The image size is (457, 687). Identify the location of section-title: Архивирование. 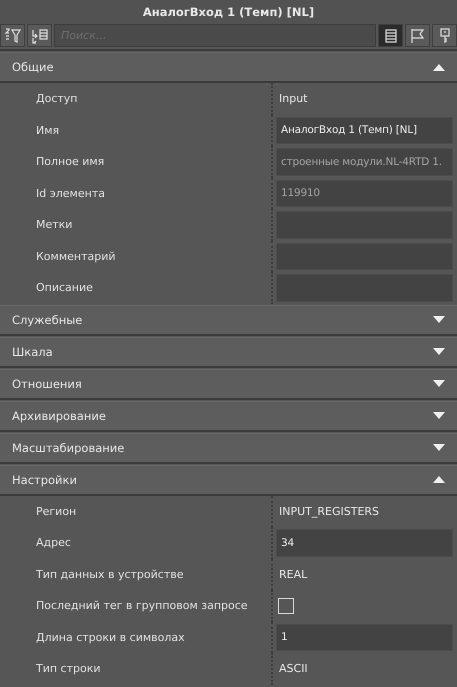
(59, 415).